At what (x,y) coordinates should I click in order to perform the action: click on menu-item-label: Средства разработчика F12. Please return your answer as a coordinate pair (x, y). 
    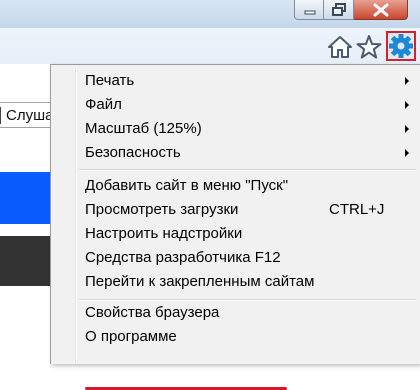
    Looking at the image, I should click on (183, 257).